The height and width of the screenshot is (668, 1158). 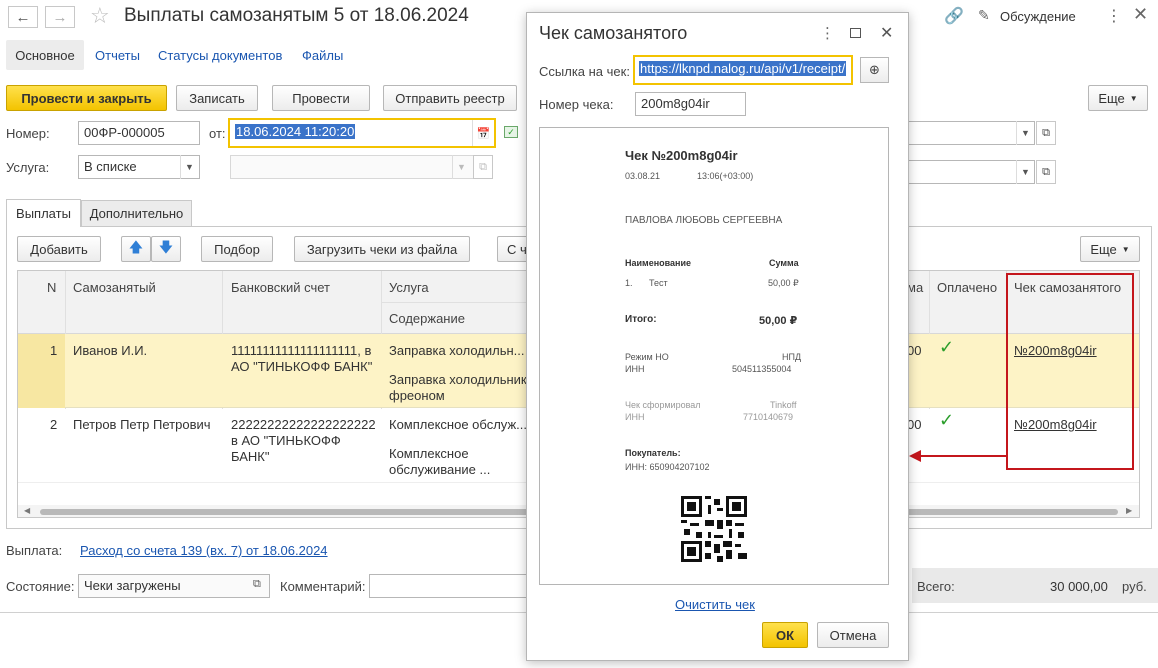 What do you see at coordinates (762, 369) in the screenshot?
I see `receipt-inn-value: 504511355004` at bounding box center [762, 369].